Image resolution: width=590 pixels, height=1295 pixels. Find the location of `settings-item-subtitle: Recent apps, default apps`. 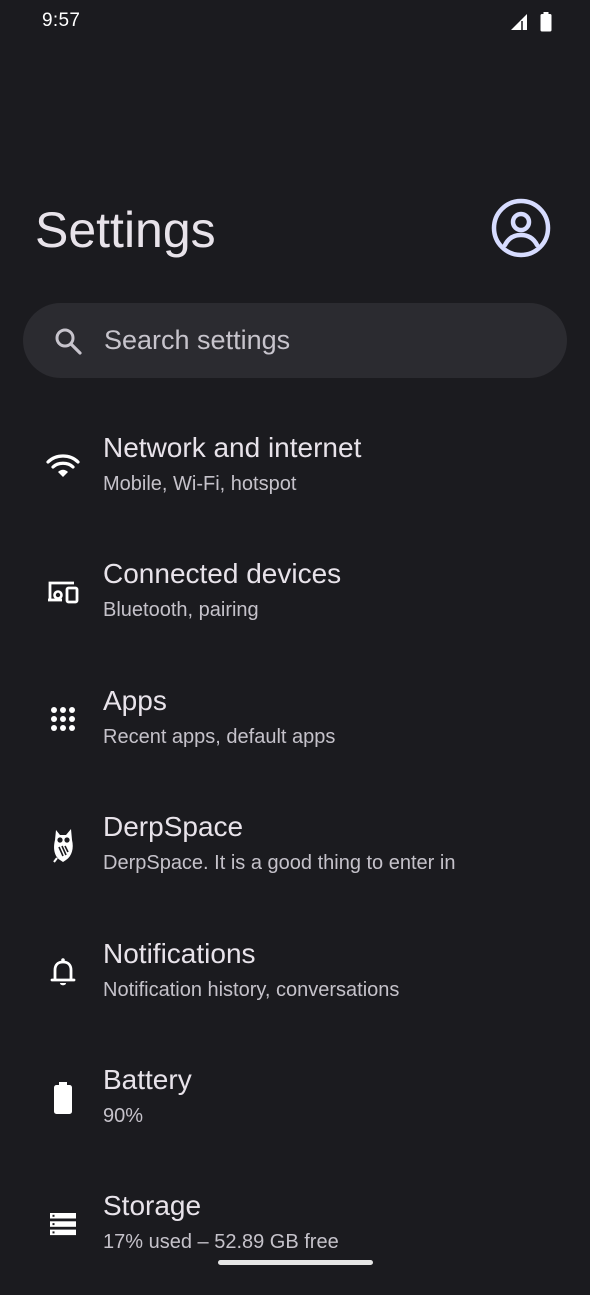

settings-item-subtitle: Recent apps, default apps is located at coordinates (219, 736).